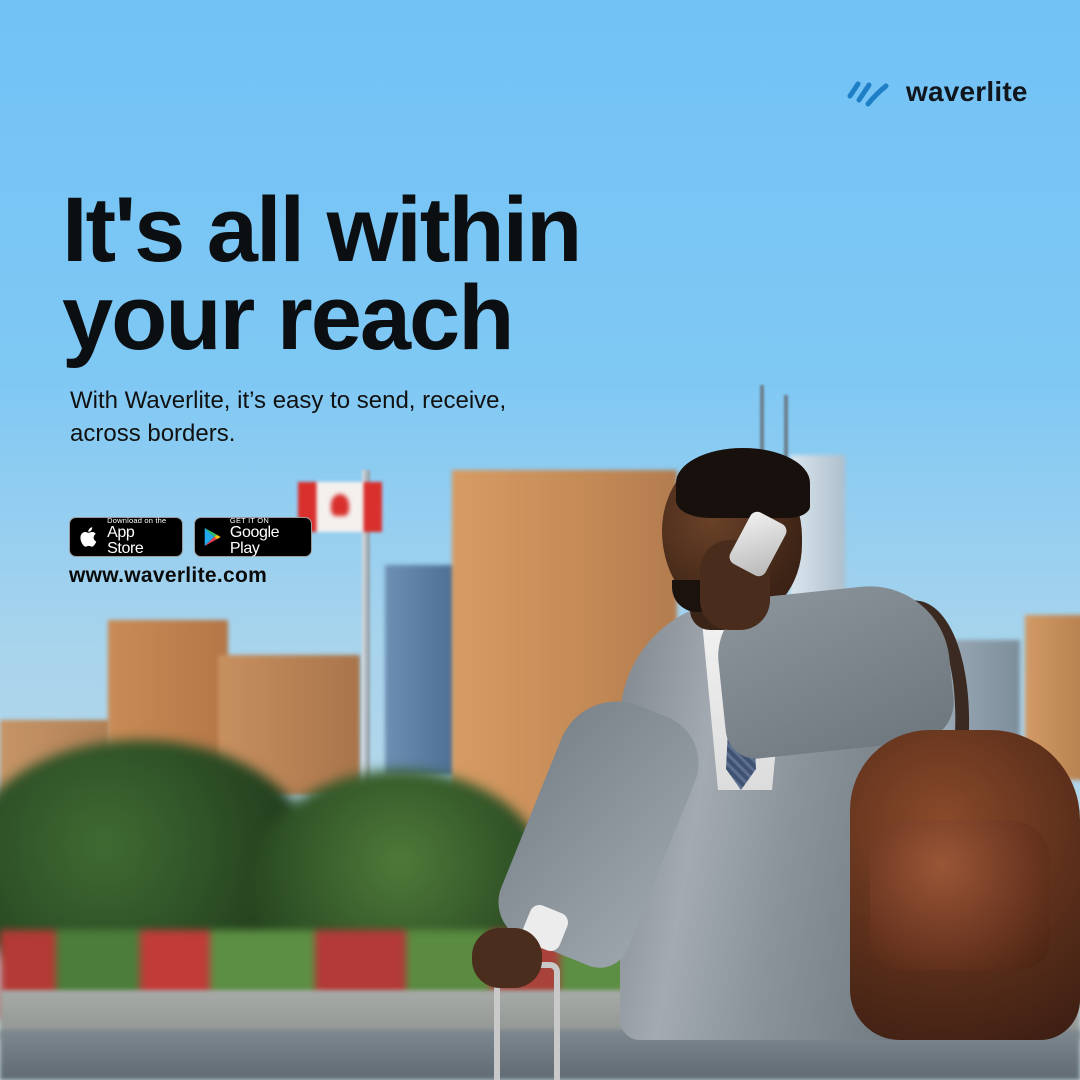  I want to click on google-play-small-label: GET IT ON, so click(249, 520).